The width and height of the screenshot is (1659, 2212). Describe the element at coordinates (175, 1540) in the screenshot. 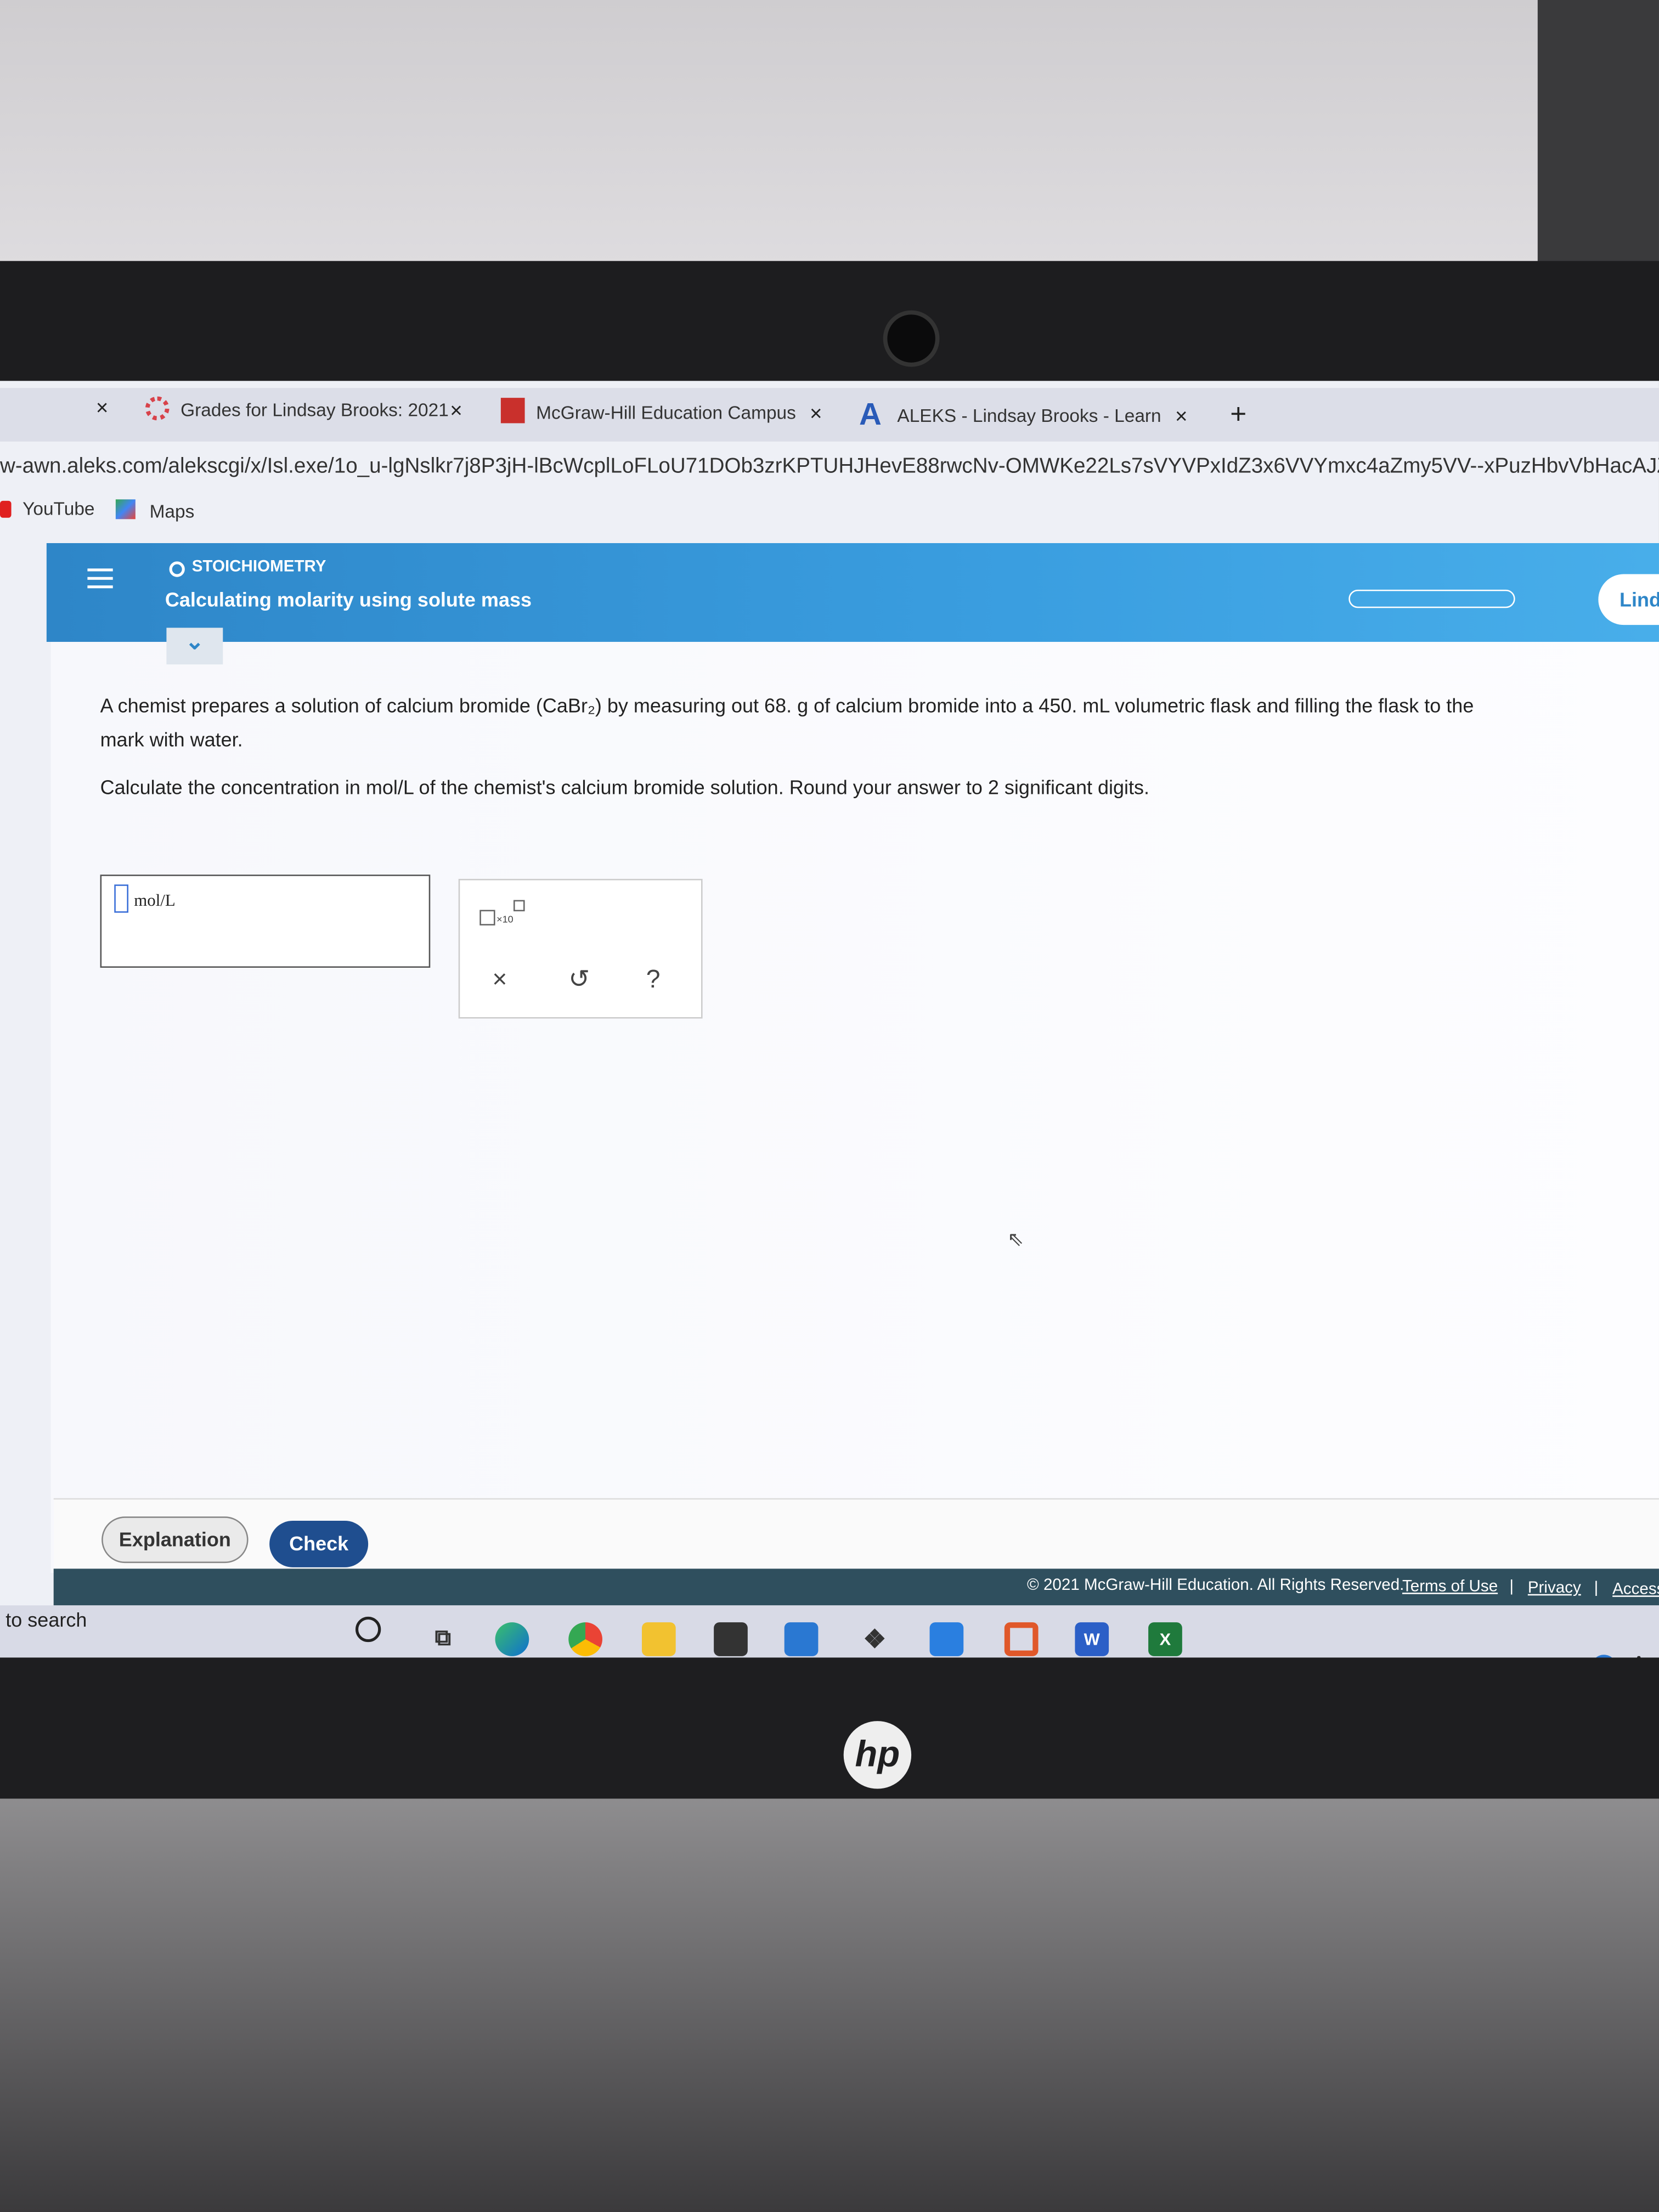

I see `explanation-button: Explanation` at that location.